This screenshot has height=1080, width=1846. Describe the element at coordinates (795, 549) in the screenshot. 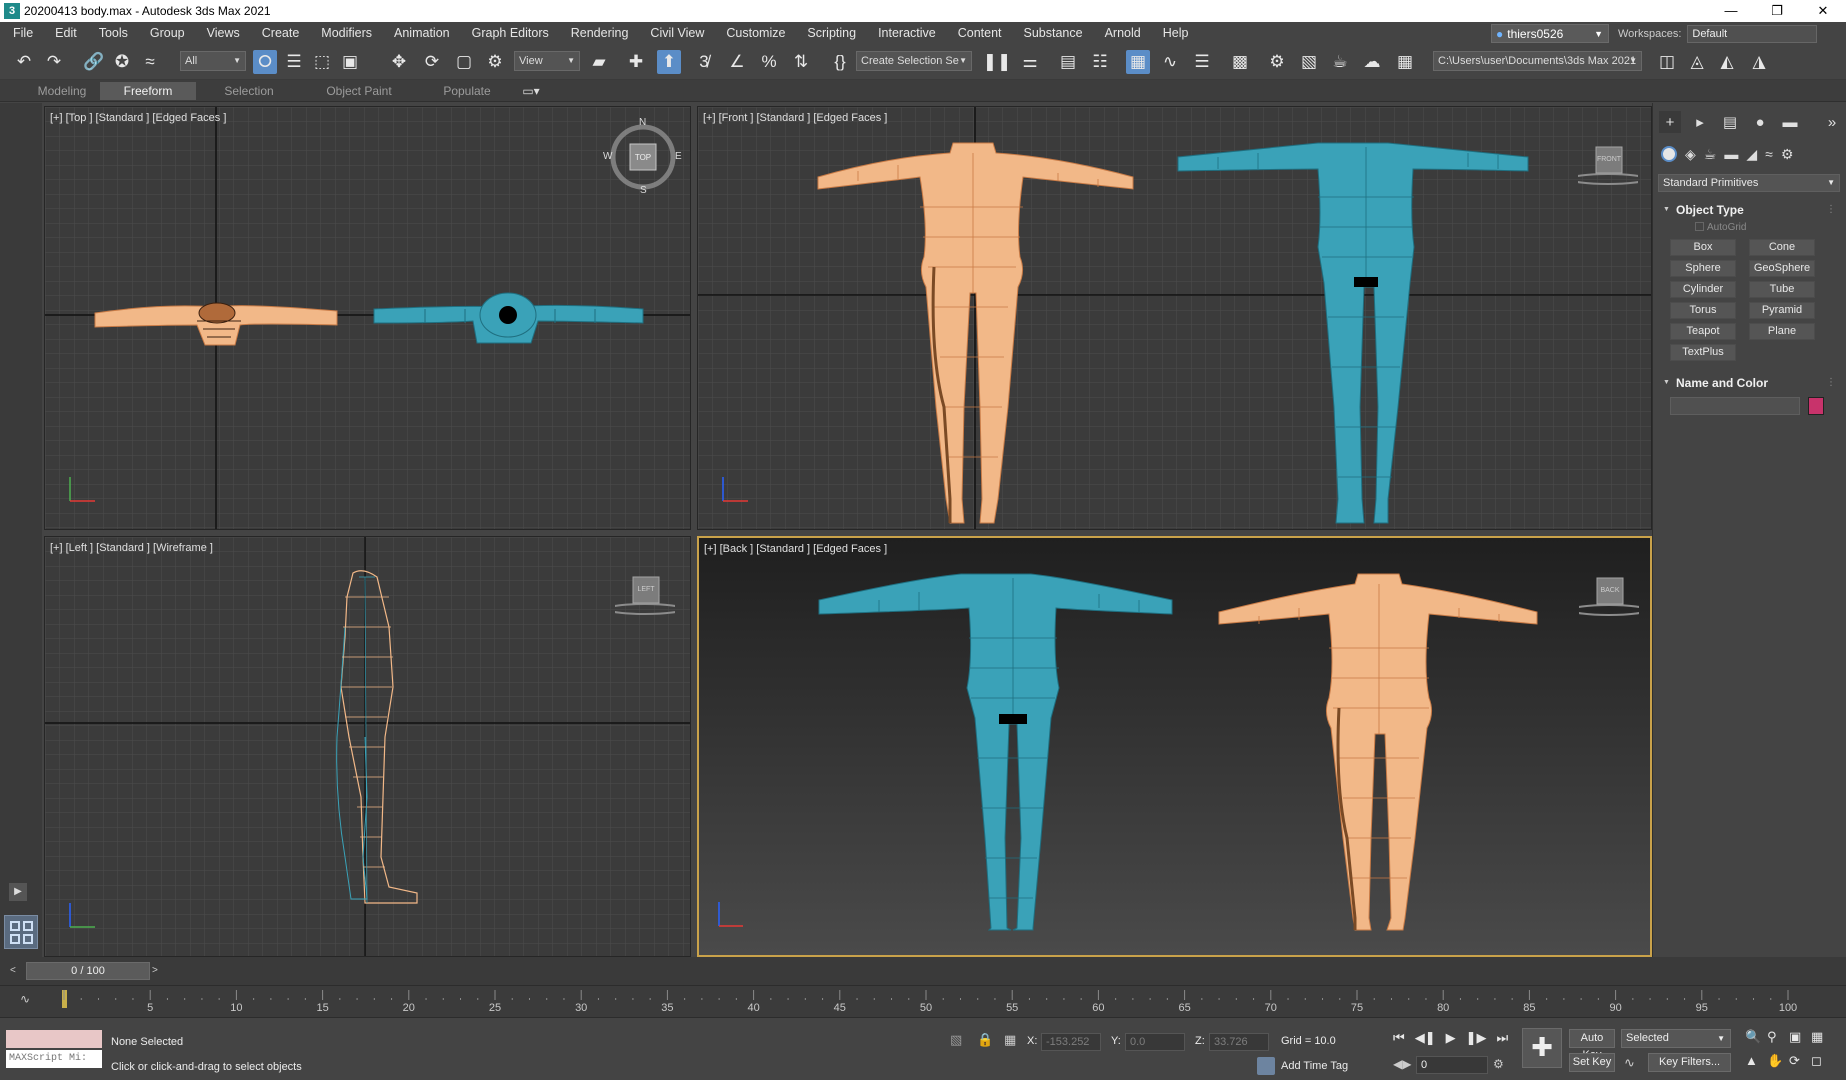

I see `viewport-back-label: [+] [Back ] [Standard ] [Edged Faces ]` at that location.